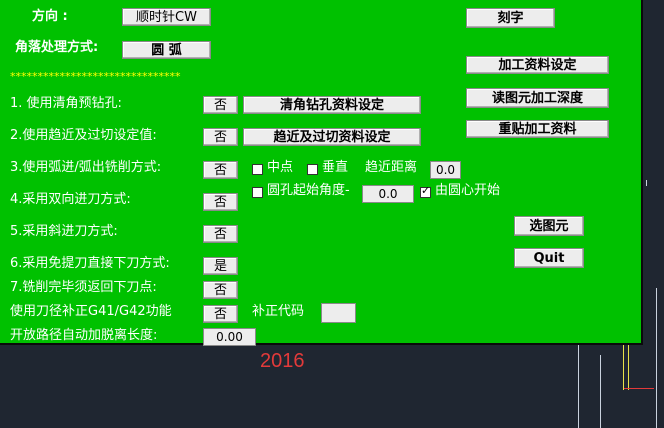 This screenshot has height=428, width=664. What do you see at coordinates (332, 137) in the screenshot?
I see `approach-overcut-settings-button: 趋近及过切资料设定` at bounding box center [332, 137].